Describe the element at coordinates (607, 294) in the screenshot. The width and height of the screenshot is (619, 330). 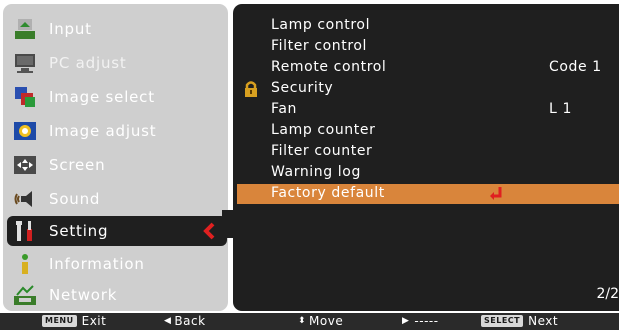
I see `page-indicator: 2/2` at that location.